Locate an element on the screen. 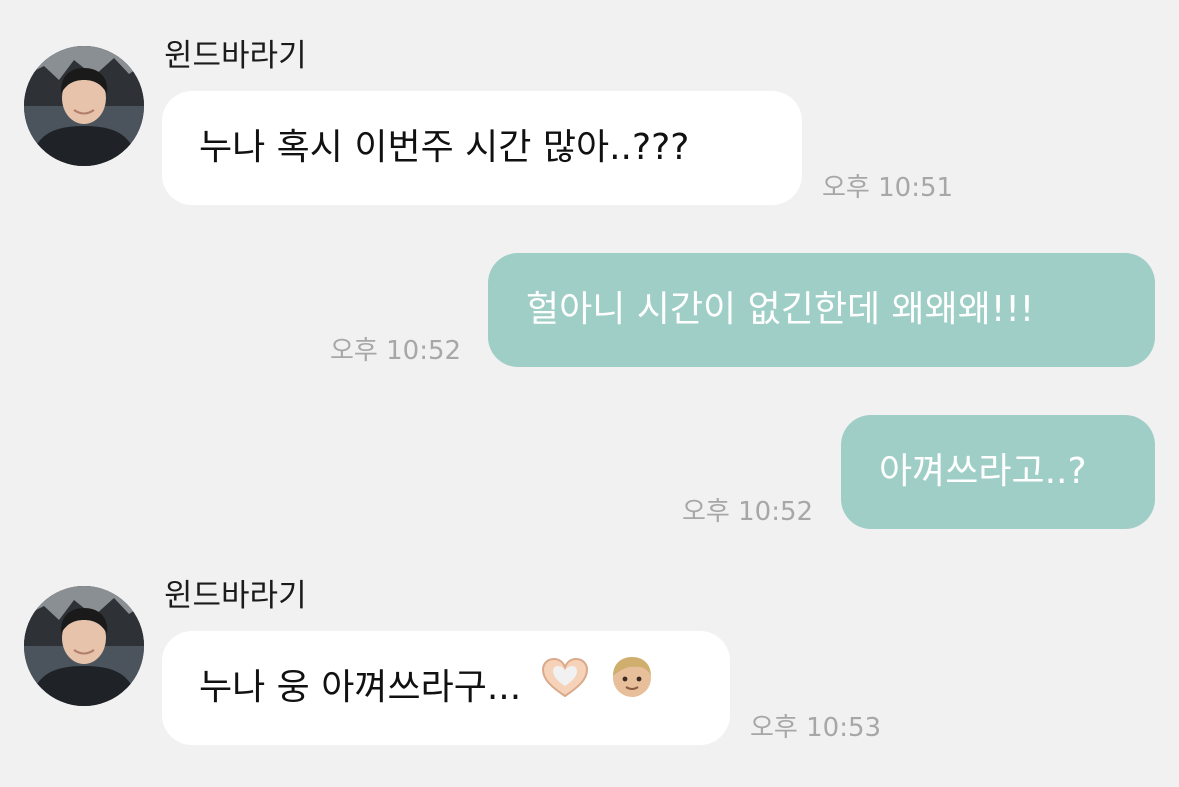 This screenshot has width=1179, height=787. message-text: 아껴쓰라고..? is located at coordinates (983, 471).